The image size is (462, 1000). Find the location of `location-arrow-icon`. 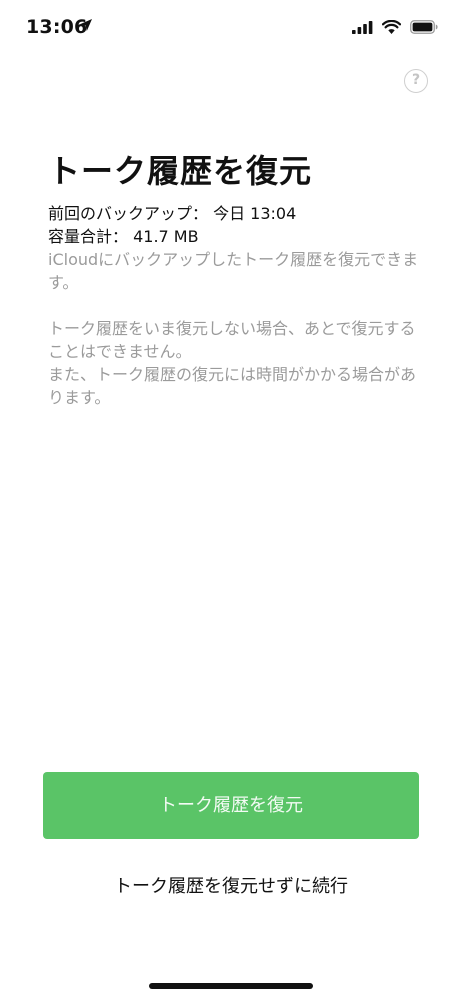

location-arrow-icon is located at coordinates (86, 25).